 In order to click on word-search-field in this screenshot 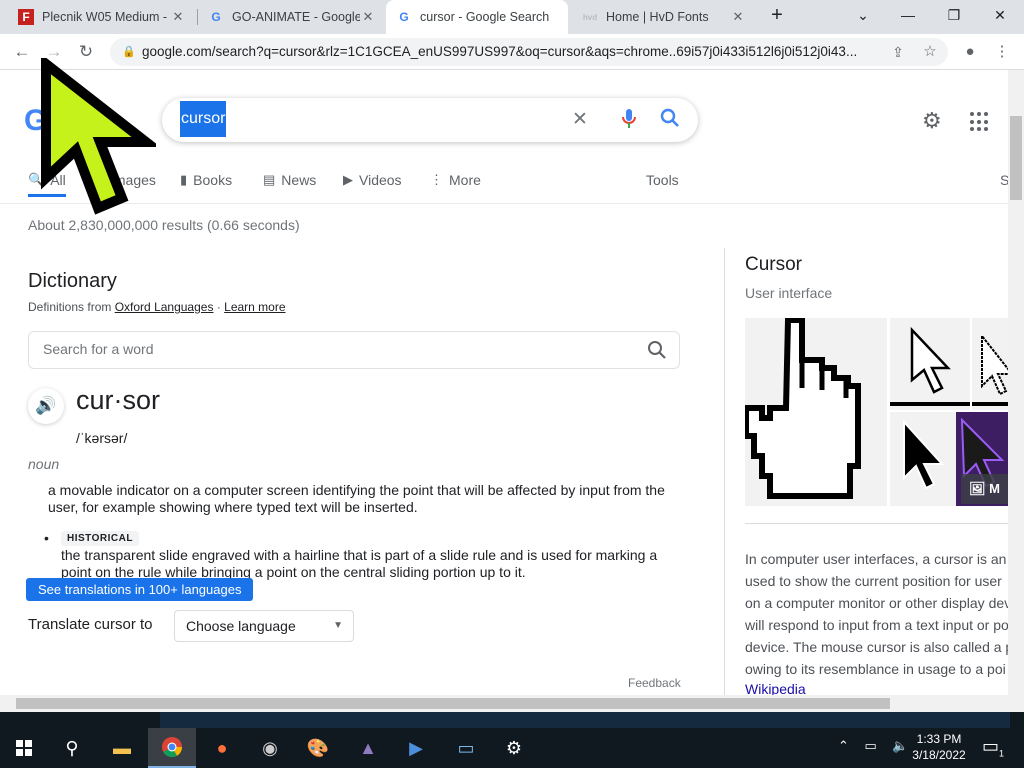, I will do `click(354, 350)`.